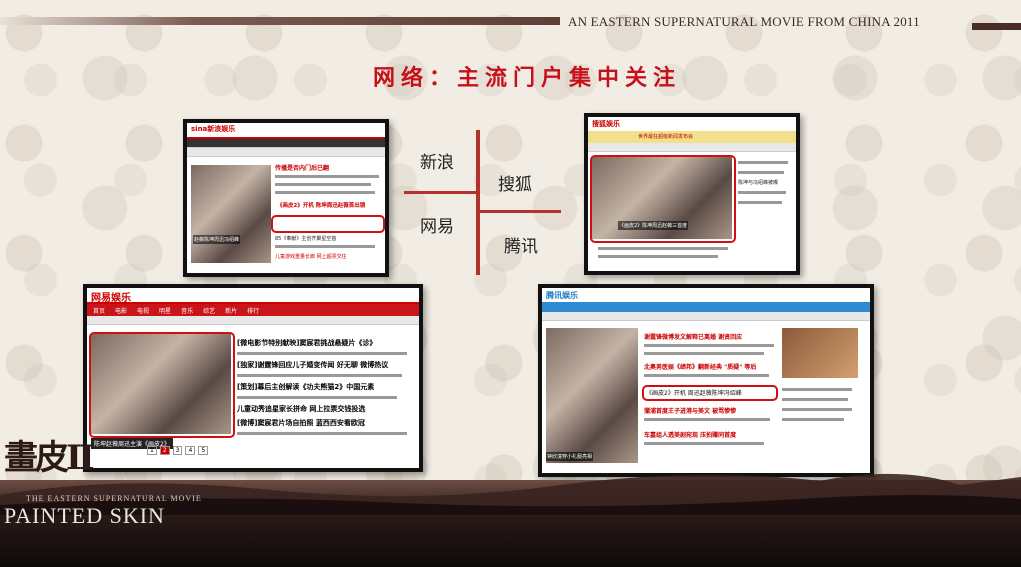 Image resolution: width=1021 pixels, height=567 pixels. What do you see at coordinates (203, 450) in the screenshot?
I see `pager-item: 5` at bounding box center [203, 450].